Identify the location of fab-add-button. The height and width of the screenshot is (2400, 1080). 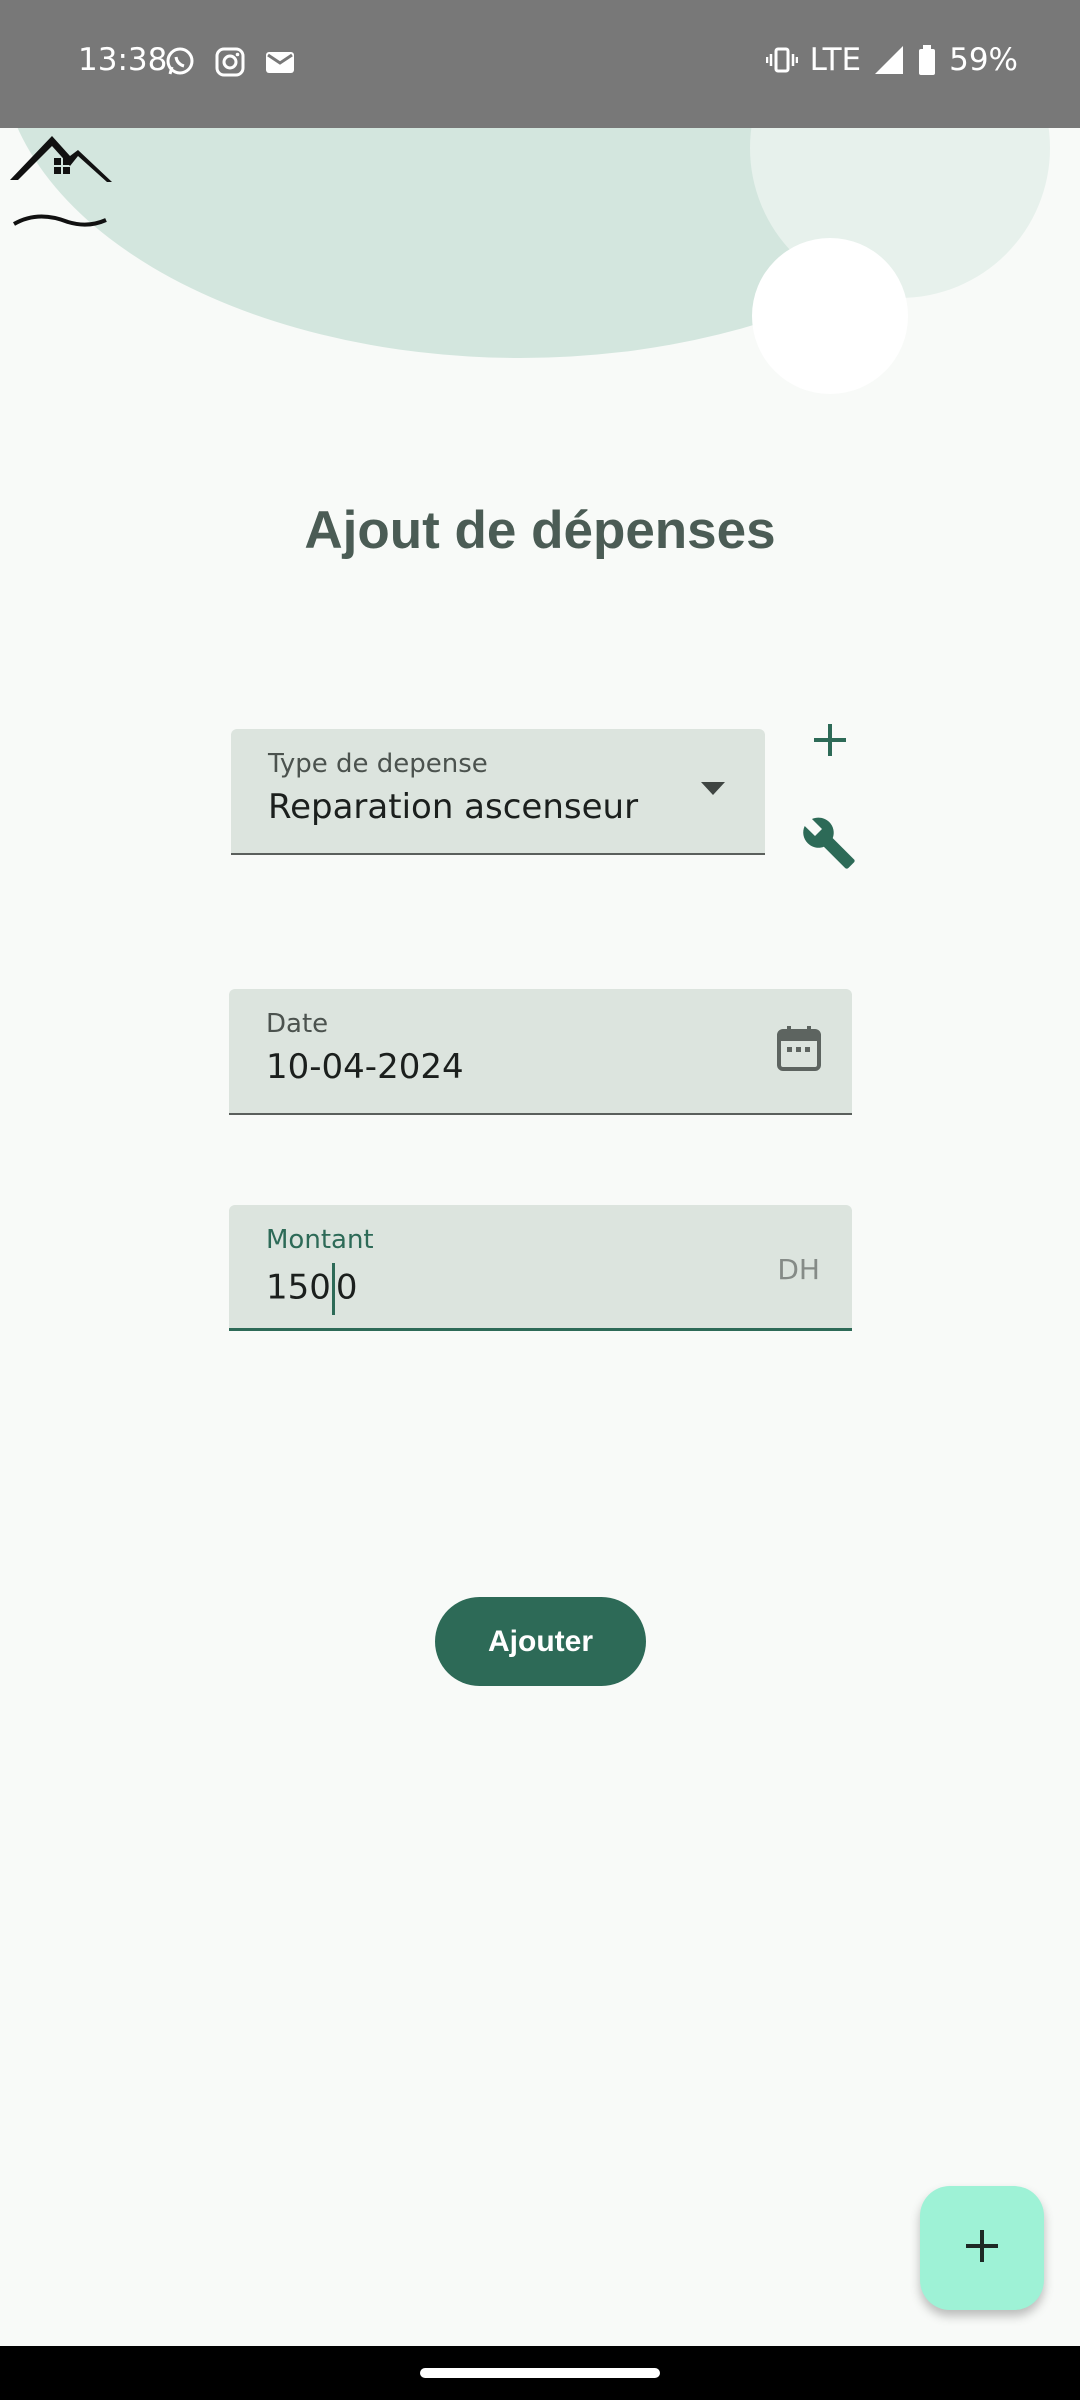
(982, 2248).